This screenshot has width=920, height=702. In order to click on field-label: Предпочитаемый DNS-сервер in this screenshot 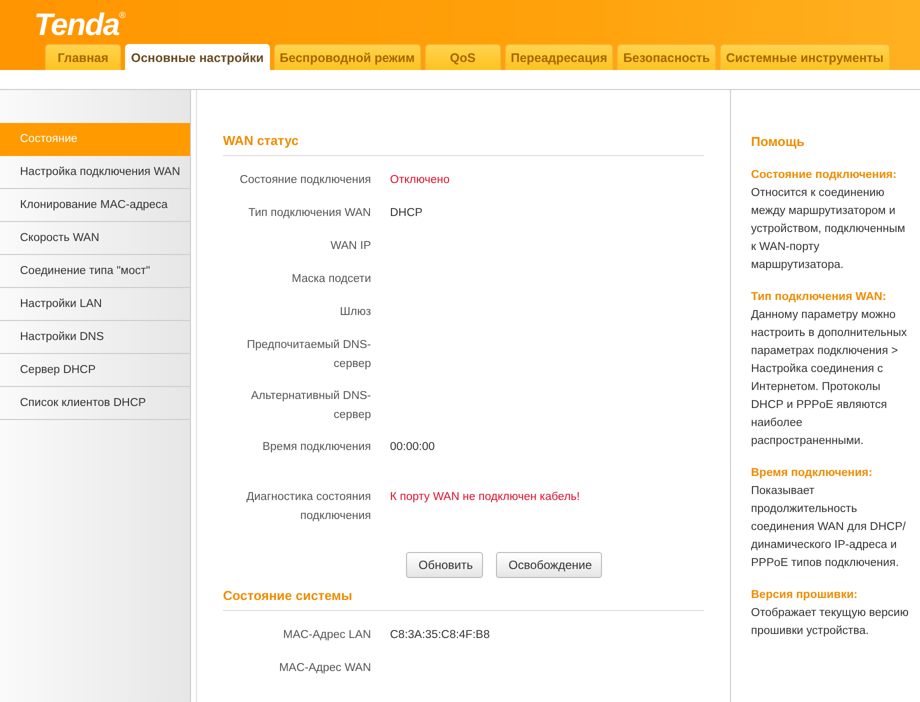, I will do `click(308, 355)`.